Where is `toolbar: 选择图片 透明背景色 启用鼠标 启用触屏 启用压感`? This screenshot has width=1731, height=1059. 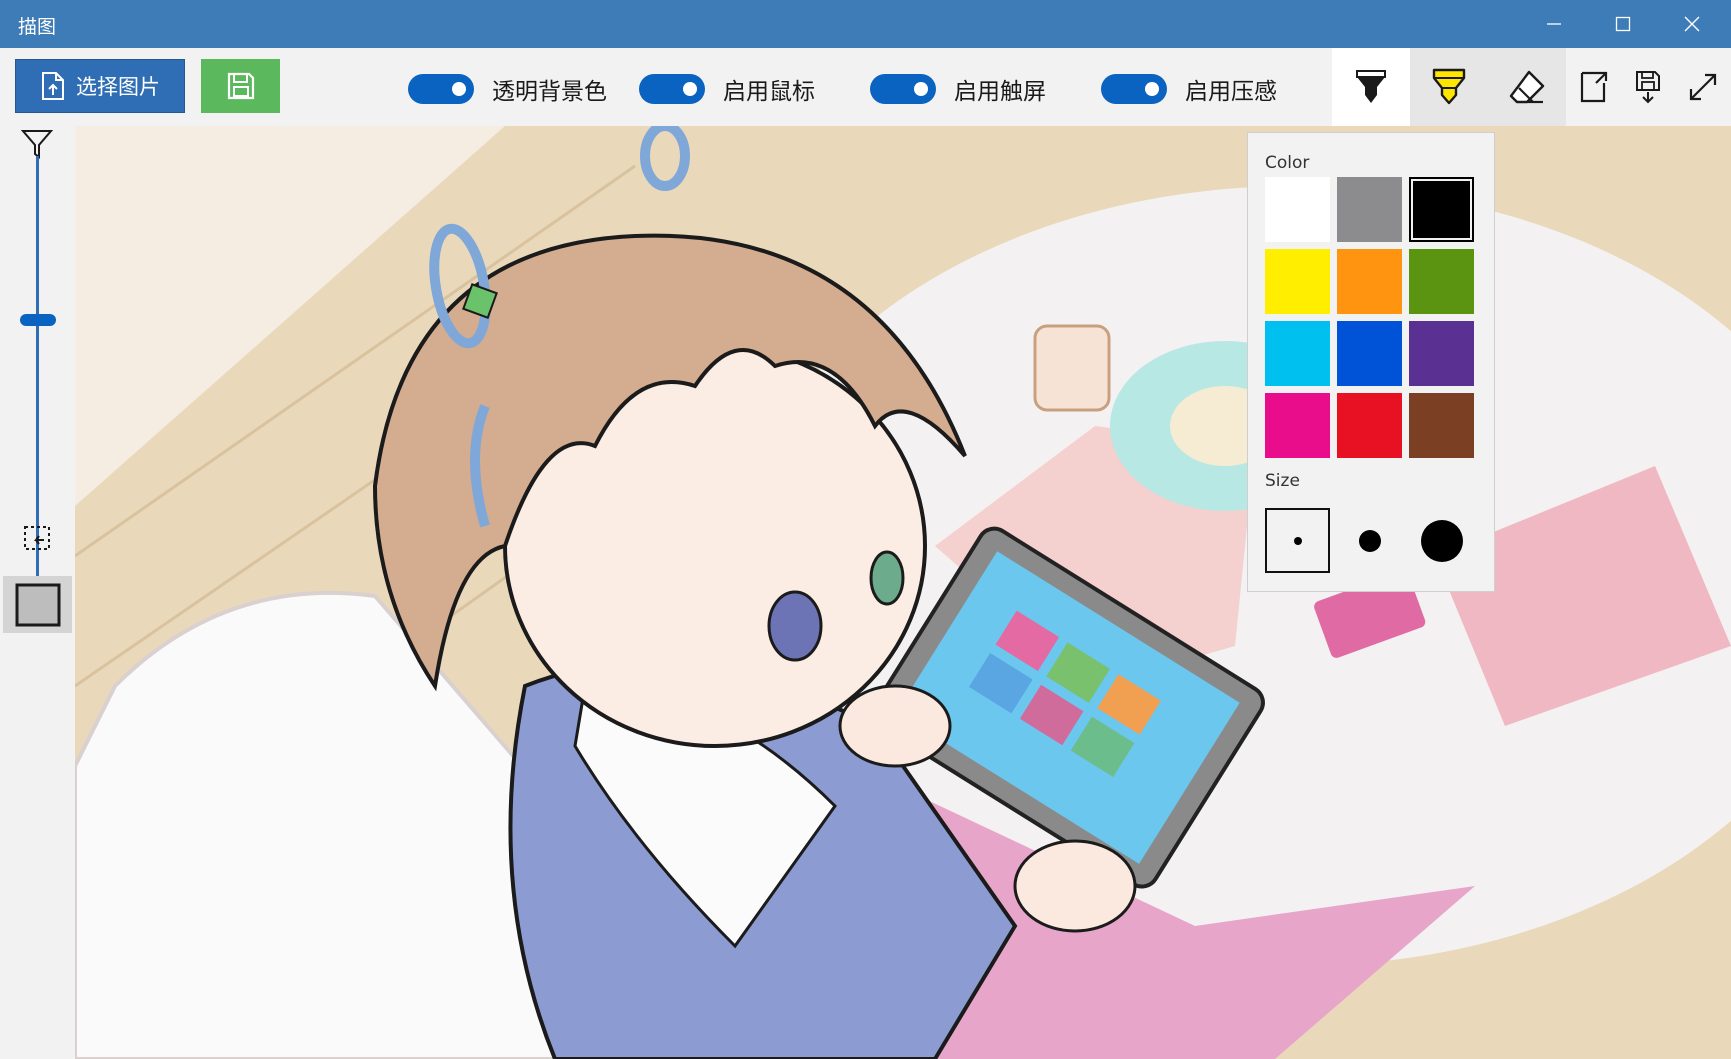
toolbar: 选择图片 透明背景色 启用鼠标 启用触屏 启用压感 is located at coordinates (865, 87).